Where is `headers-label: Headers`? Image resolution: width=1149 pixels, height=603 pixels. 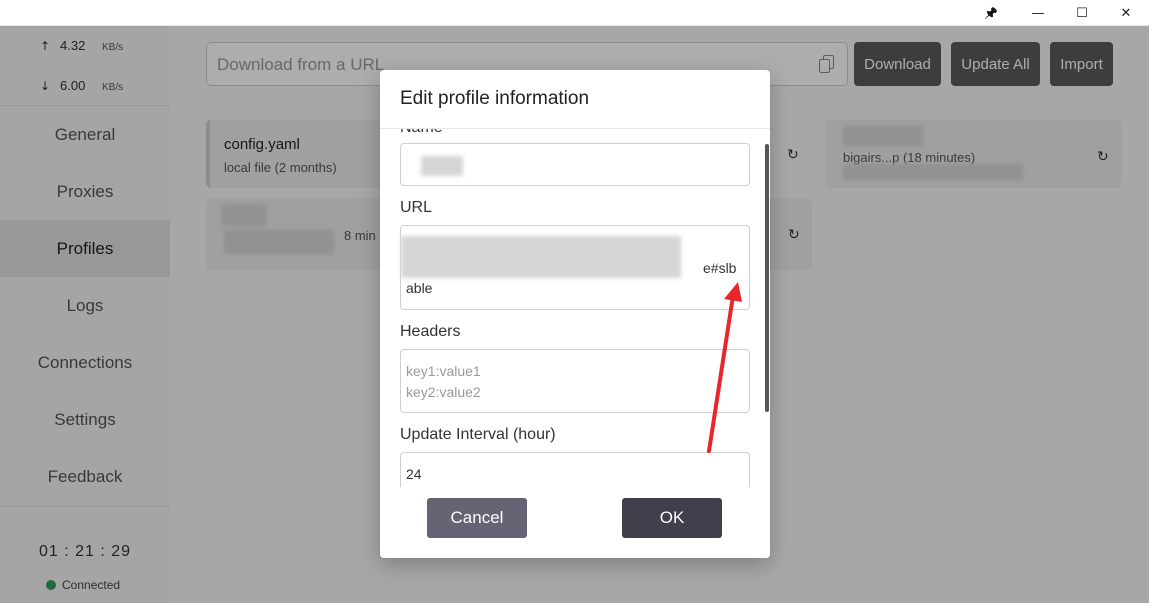
headers-label: Headers is located at coordinates (430, 331).